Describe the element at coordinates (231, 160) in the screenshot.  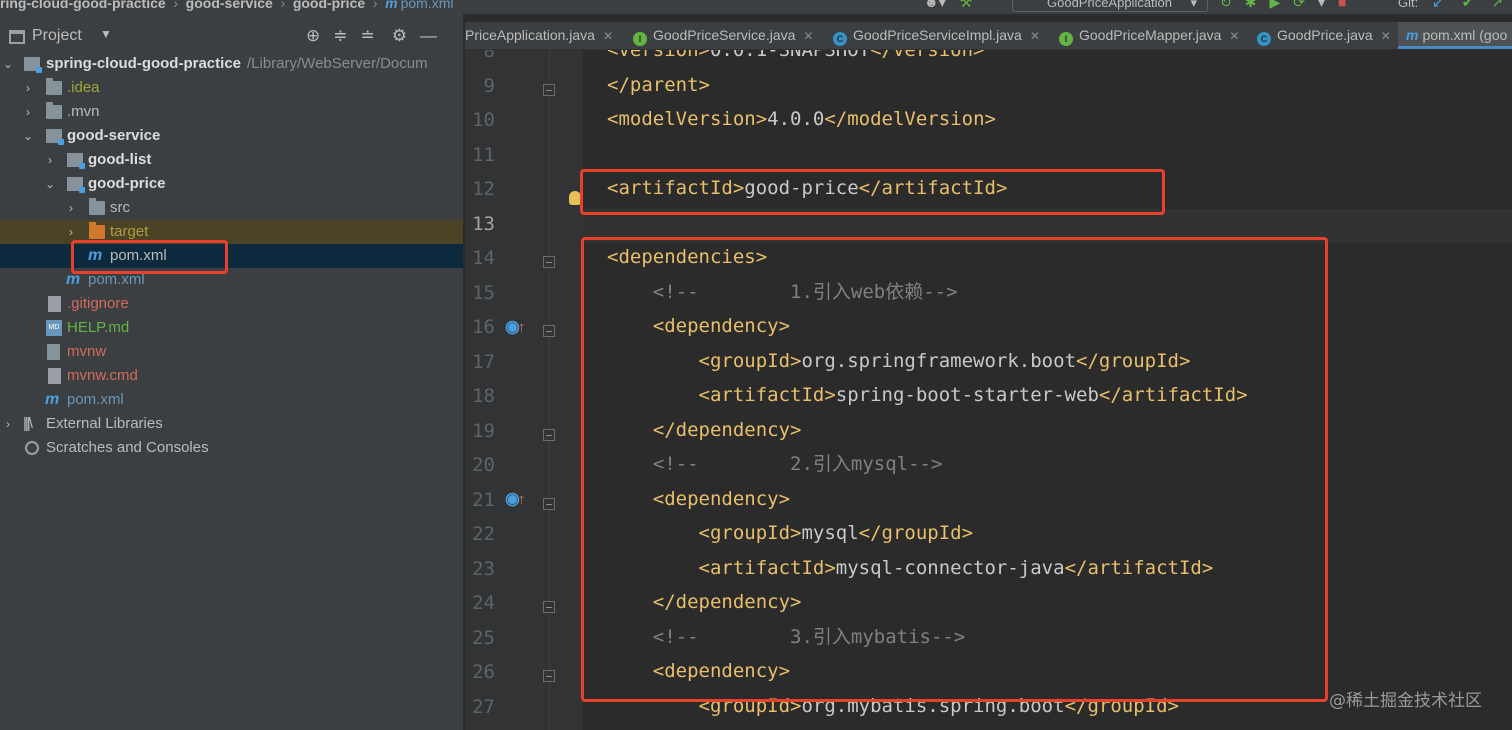
I see `tree-item-good-list: › good-list` at that location.